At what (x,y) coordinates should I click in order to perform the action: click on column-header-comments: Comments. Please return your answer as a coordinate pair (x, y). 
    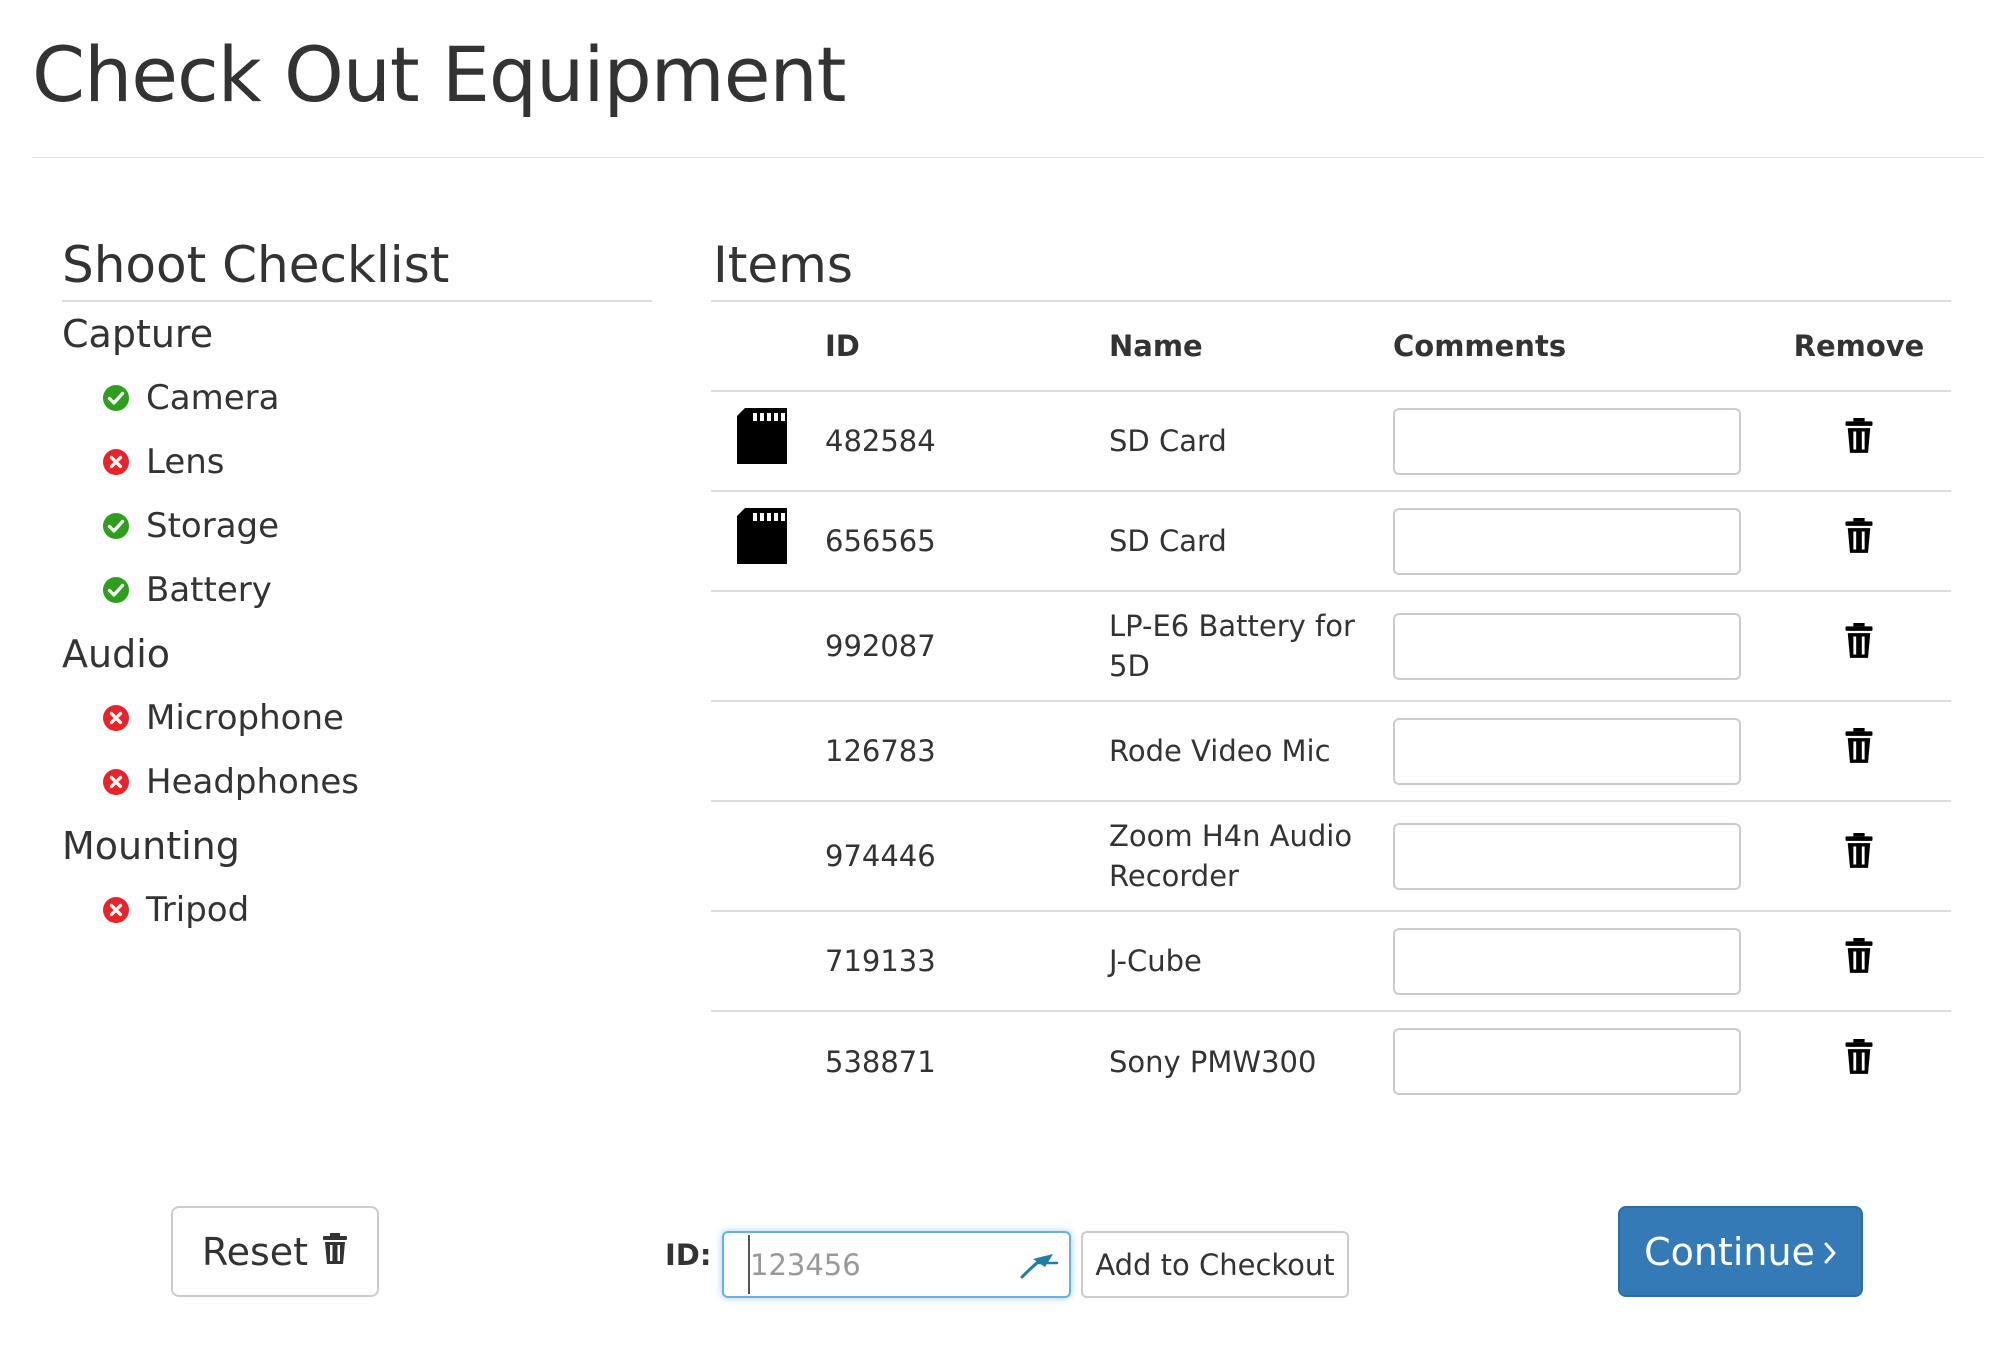
    Looking at the image, I should click on (1580, 347).